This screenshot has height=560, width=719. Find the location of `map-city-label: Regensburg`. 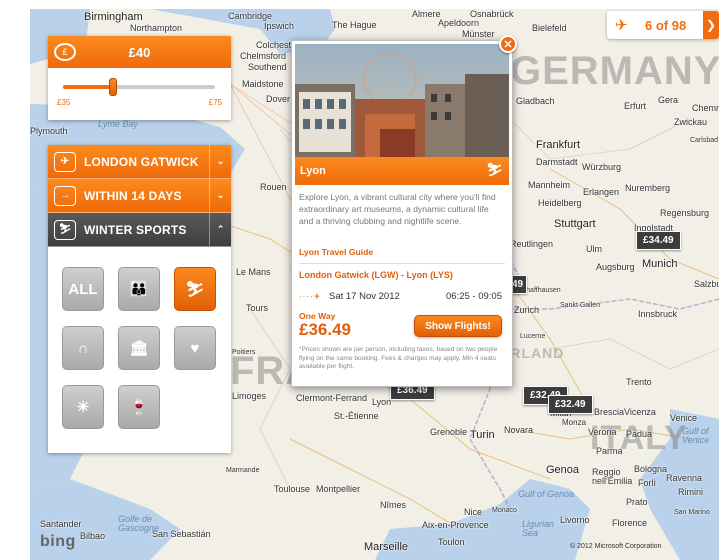

map-city-label: Regensburg is located at coordinates (685, 213).